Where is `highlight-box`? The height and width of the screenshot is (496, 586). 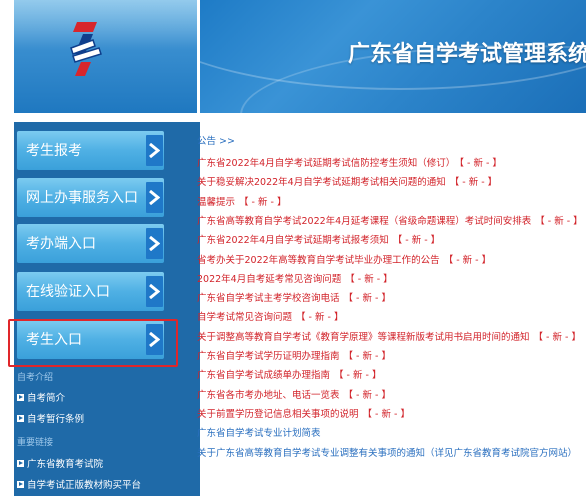 highlight-box is located at coordinates (93, 343).